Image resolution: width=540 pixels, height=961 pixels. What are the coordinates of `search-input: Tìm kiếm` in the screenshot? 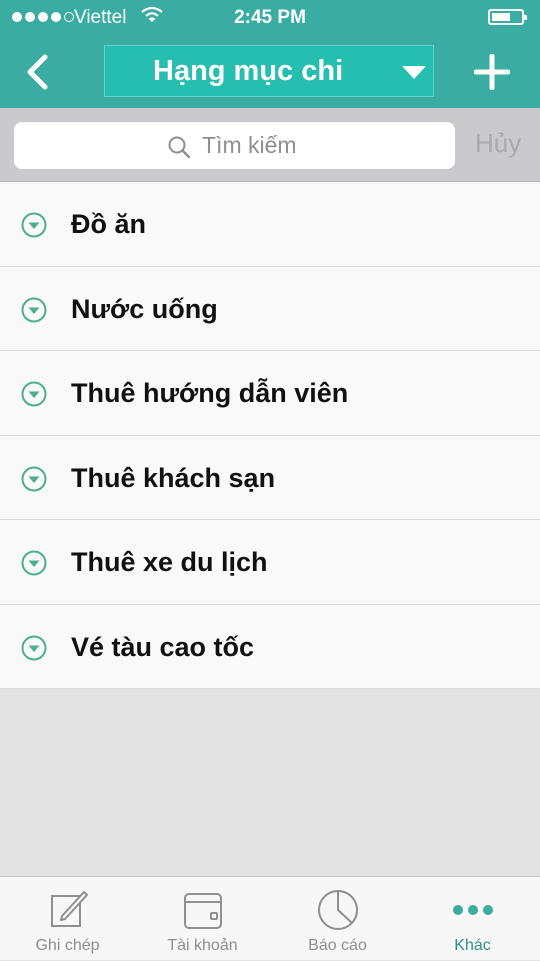 It's located at (234, 145).